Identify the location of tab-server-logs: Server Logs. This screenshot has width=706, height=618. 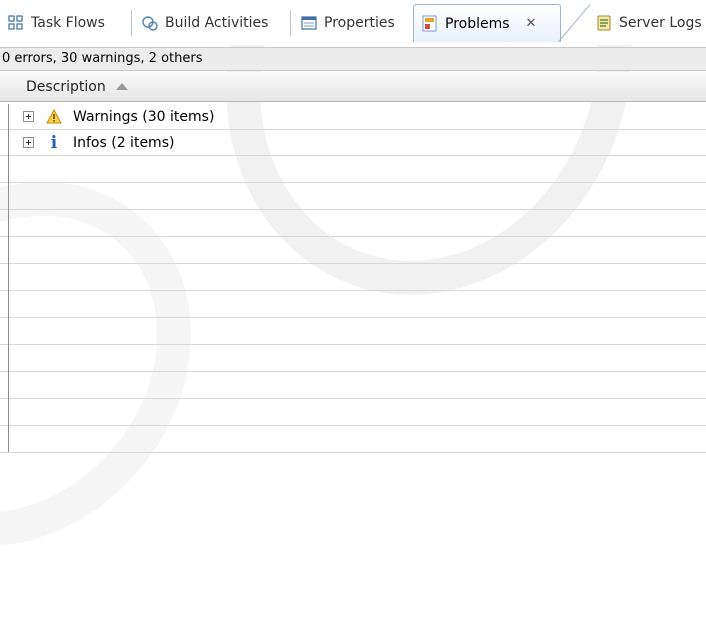
(647, 23).